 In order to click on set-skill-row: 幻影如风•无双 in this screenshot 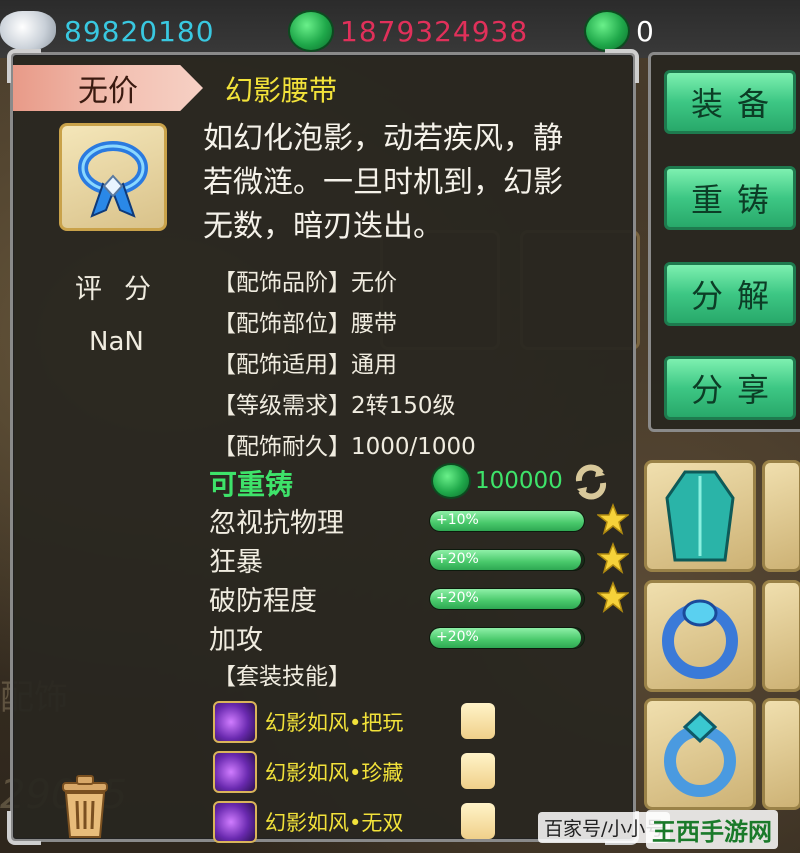, I will do `click(363, 822)`.